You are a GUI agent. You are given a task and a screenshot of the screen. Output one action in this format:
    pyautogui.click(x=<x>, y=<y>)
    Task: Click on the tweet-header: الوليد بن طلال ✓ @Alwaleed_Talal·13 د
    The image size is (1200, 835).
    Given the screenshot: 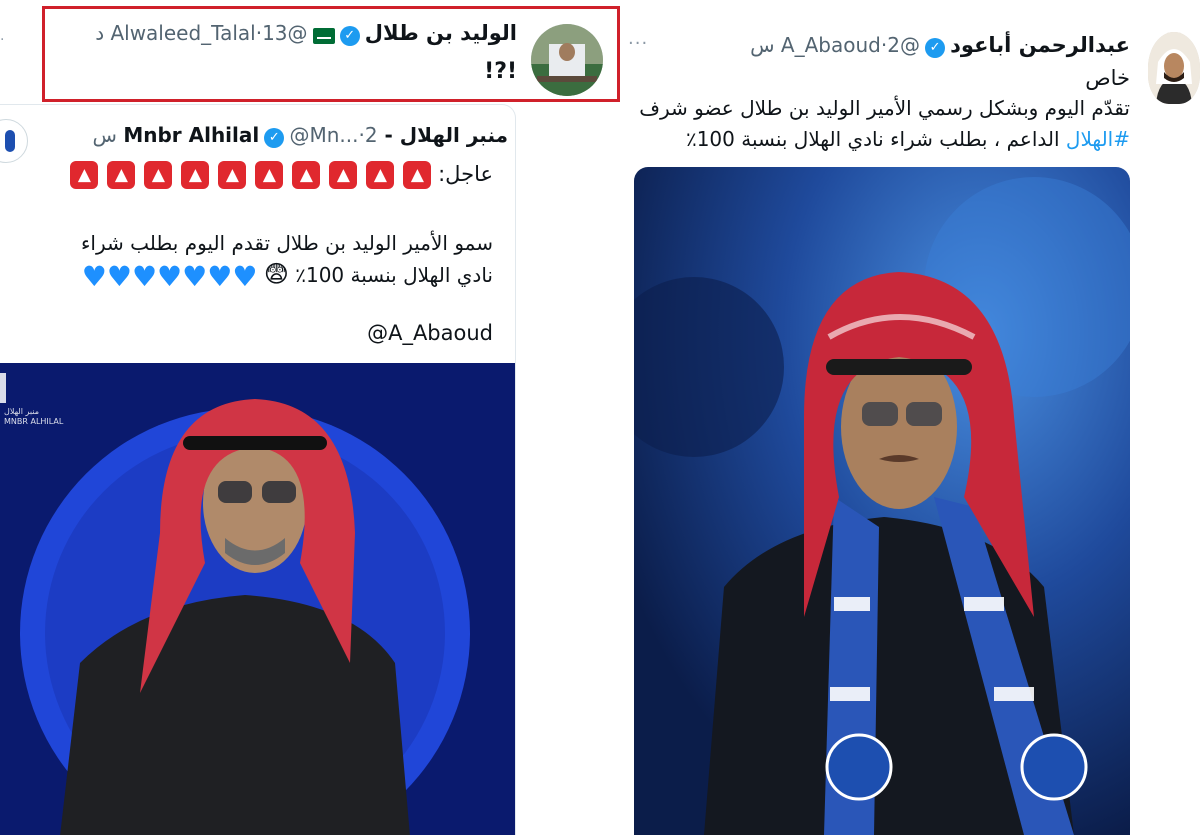 What is the action you would take?
    pyautogui.click(x=292, y=33)
    